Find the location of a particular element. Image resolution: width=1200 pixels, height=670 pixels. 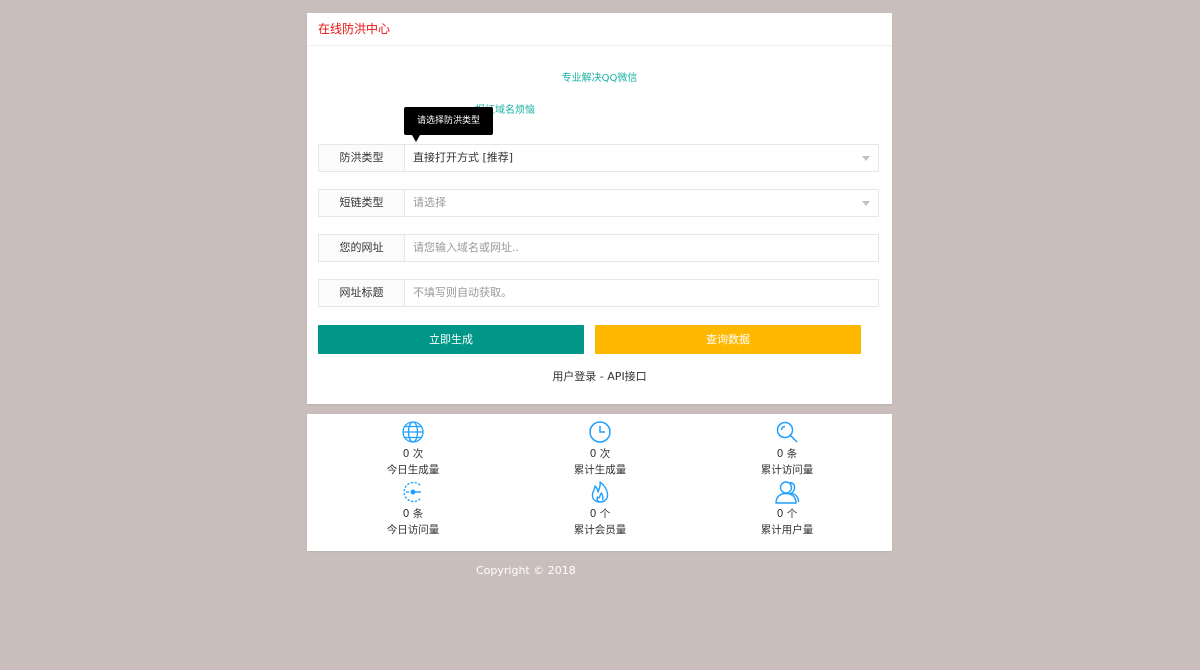

stat-label: 今日访问量 is located at coordinates (413, 530).